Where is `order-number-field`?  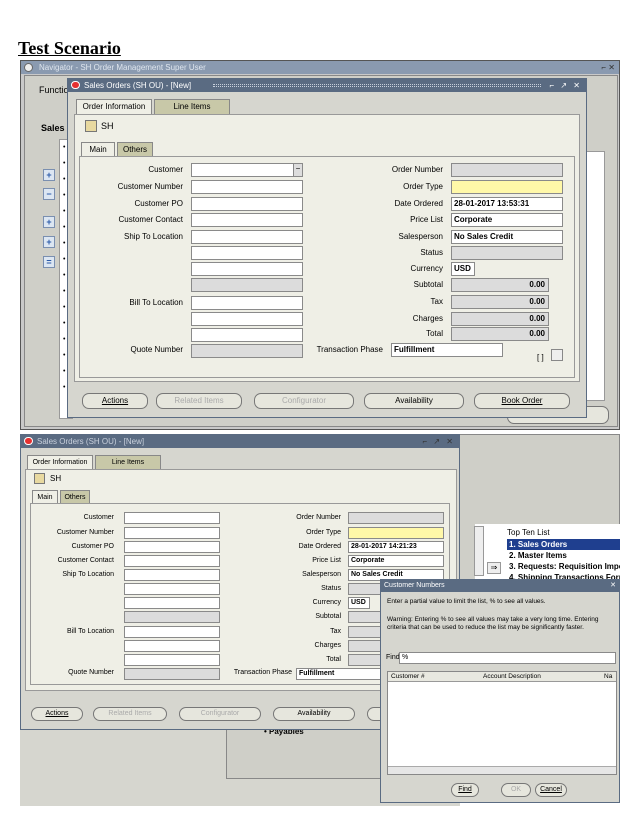 order-number-field is located at coordinates (396, 518).